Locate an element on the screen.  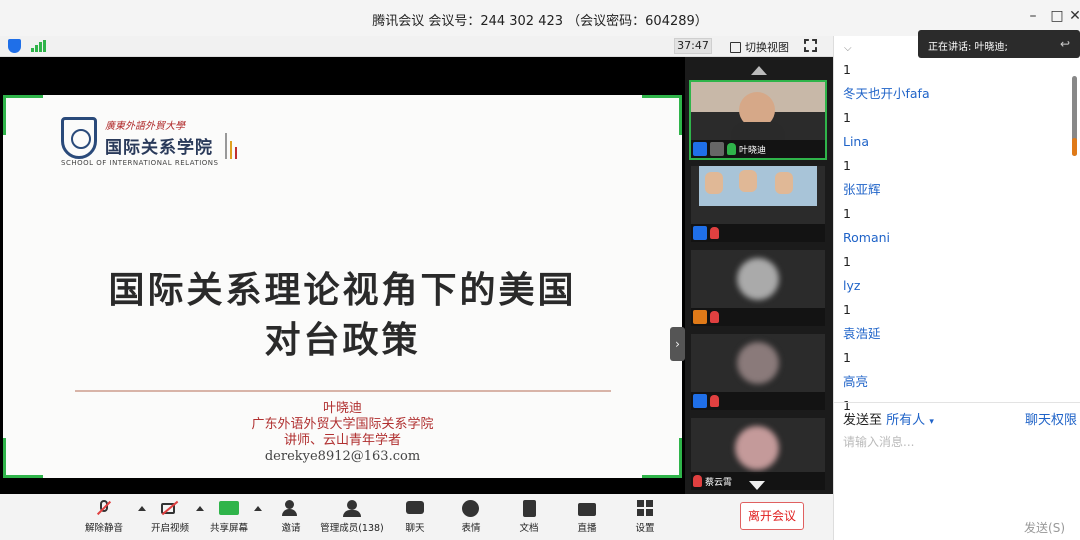
participant-tile: 叶晓迪 is located at coordinates (758, 120).